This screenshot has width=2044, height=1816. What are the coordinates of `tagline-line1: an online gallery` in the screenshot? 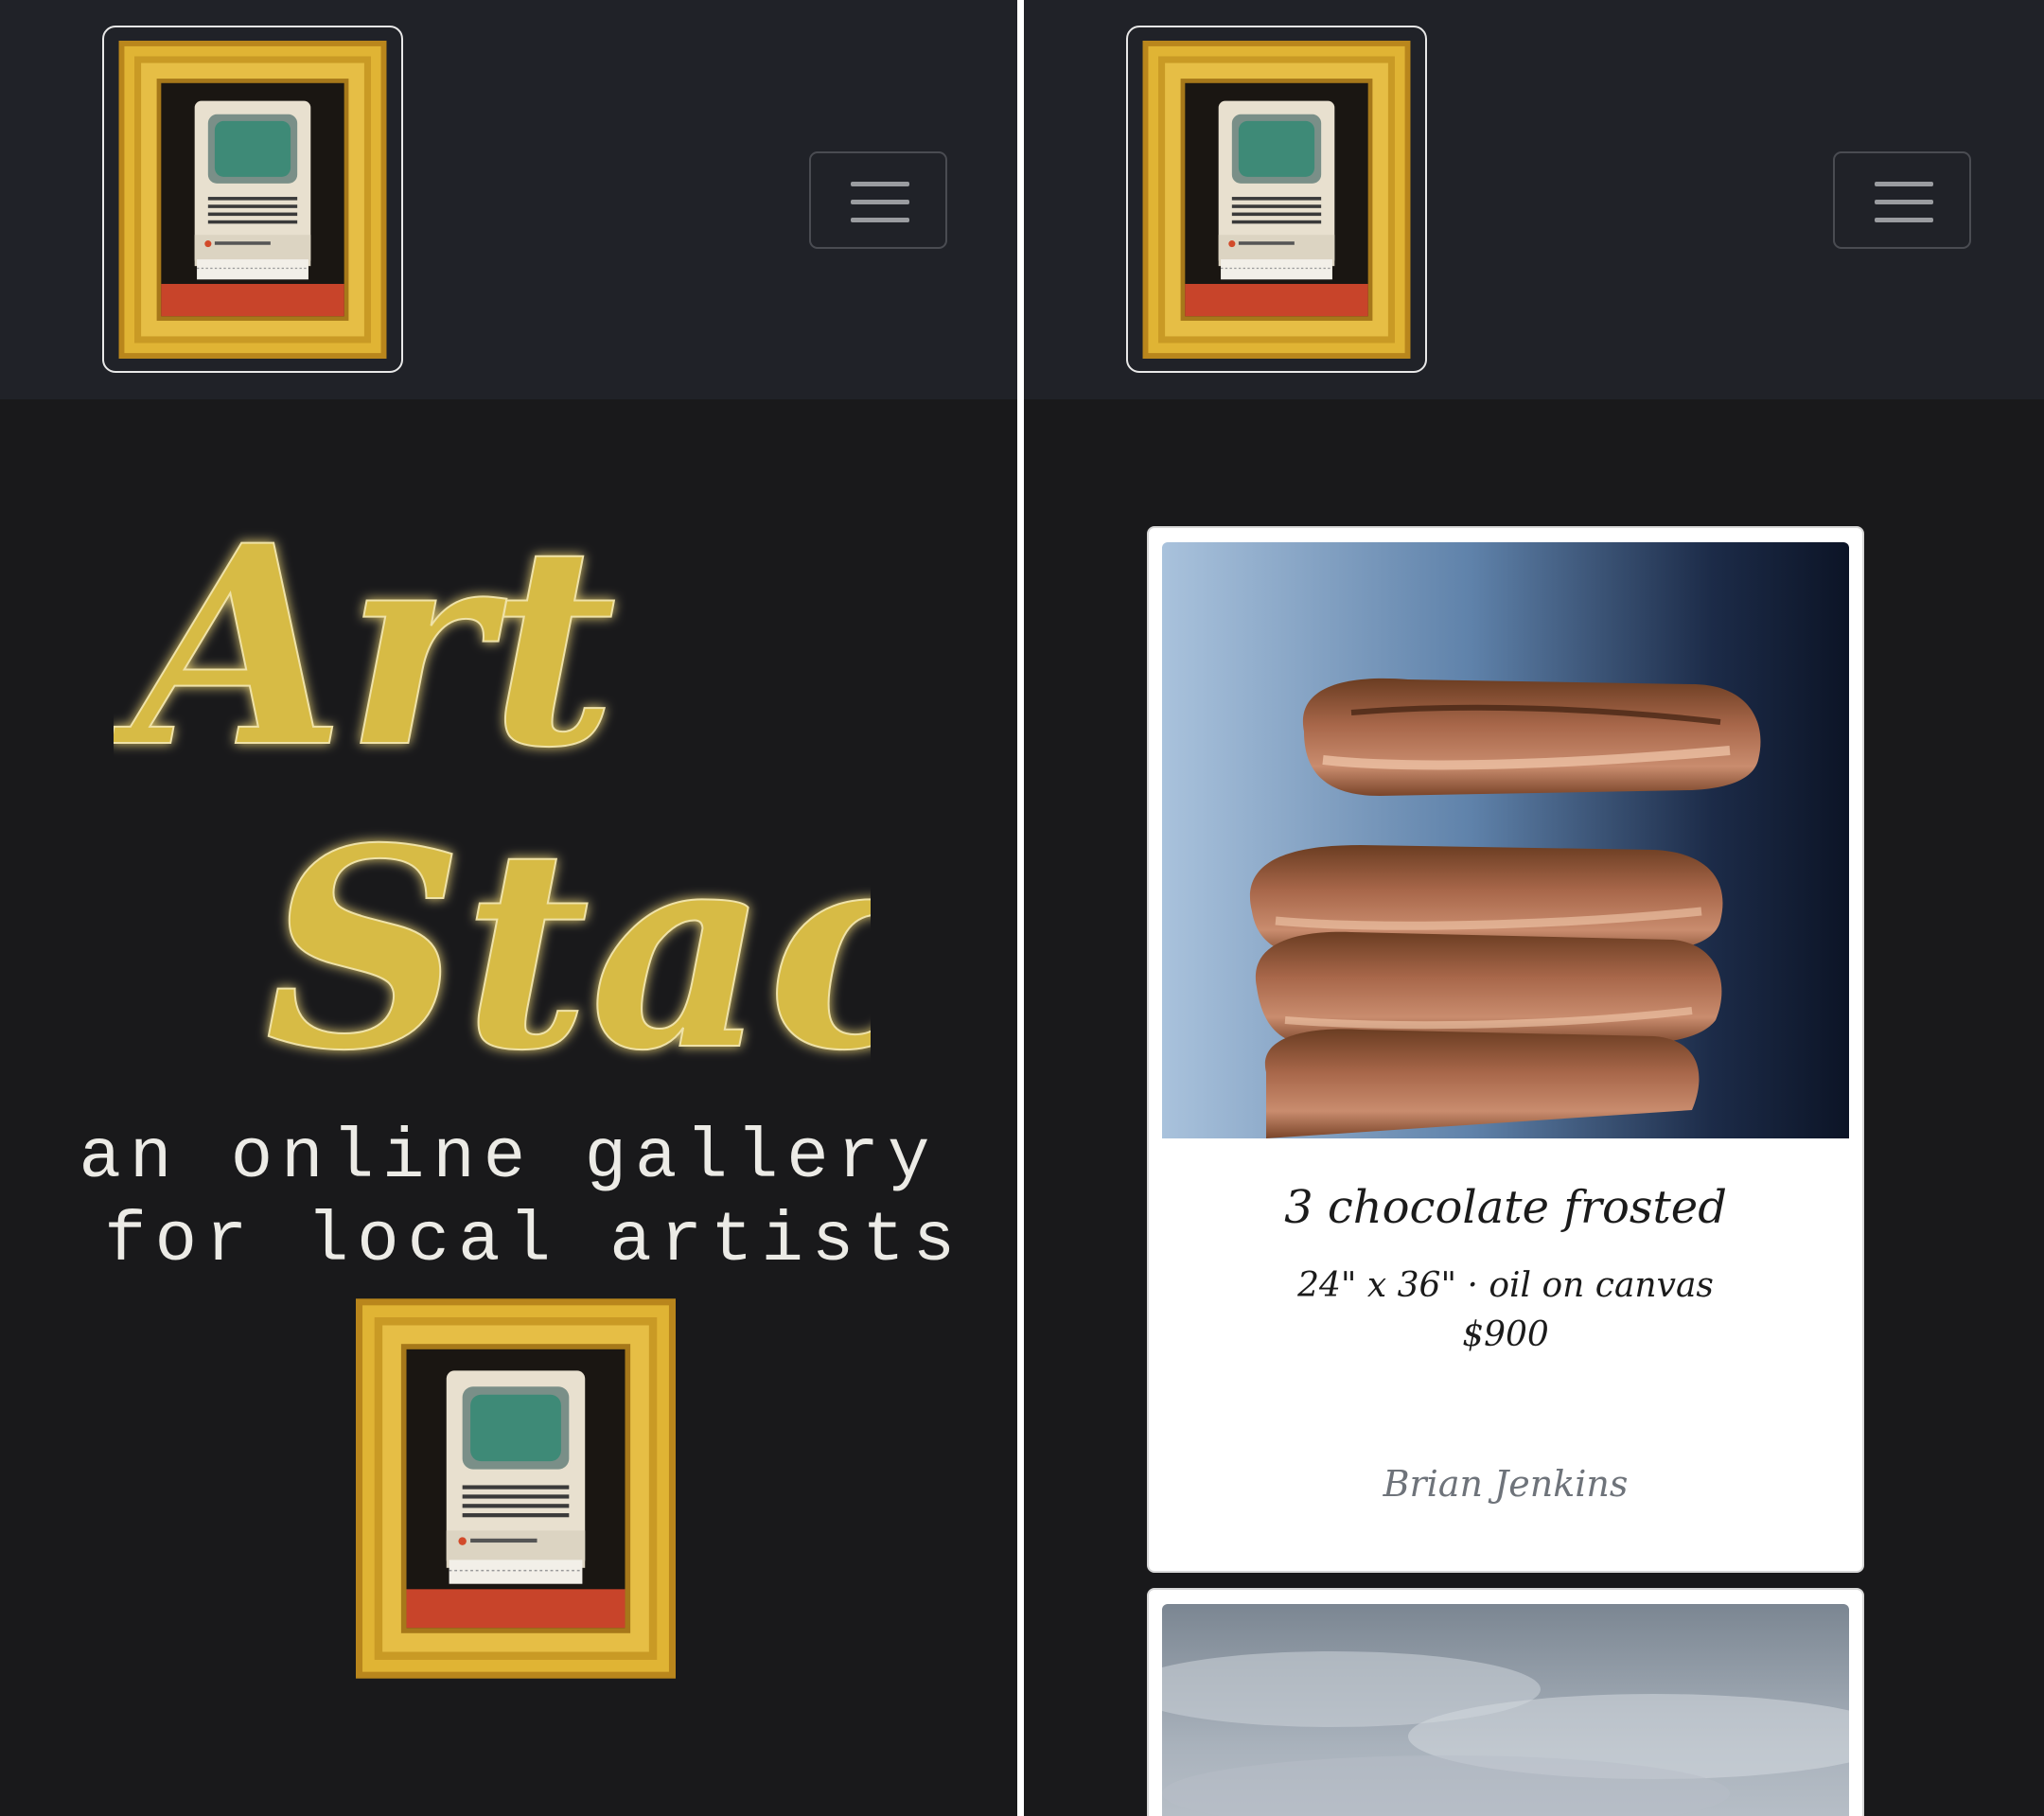 It's located at (509, 1158).